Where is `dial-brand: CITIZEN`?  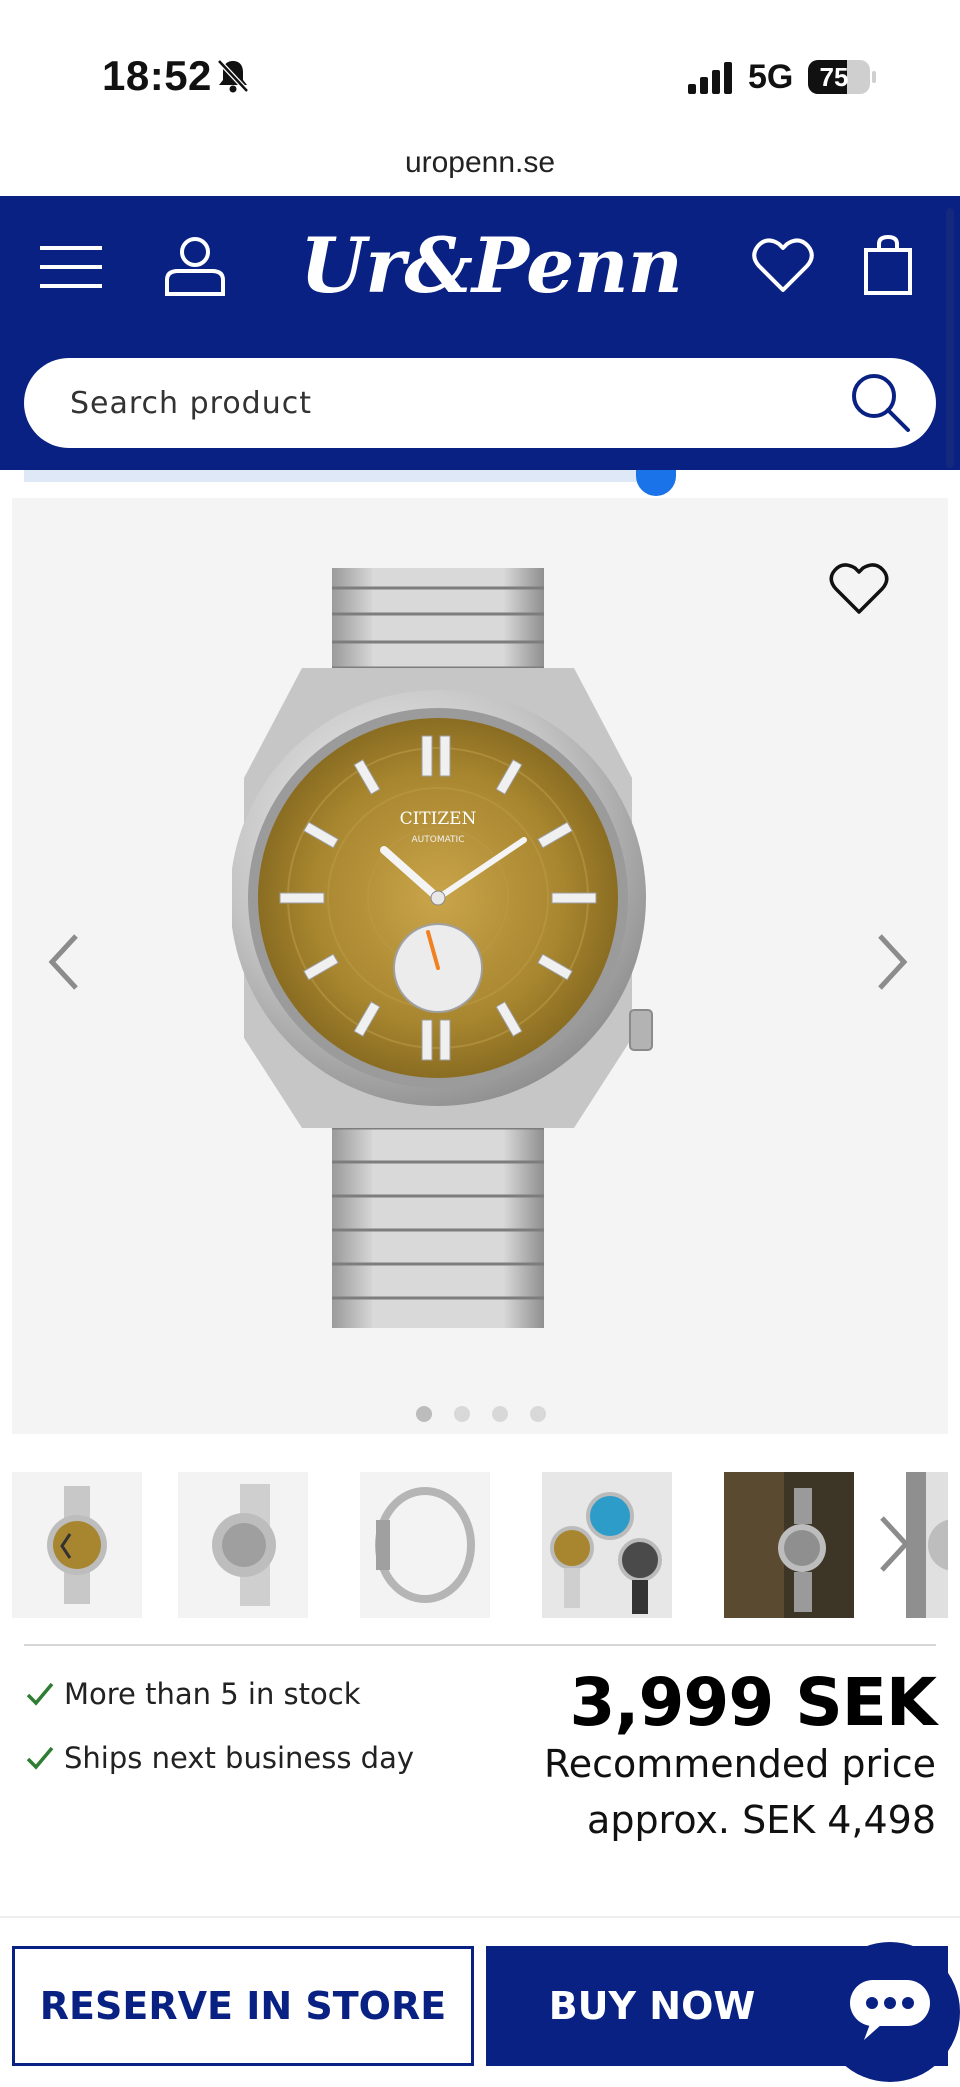
dial-brand: CITIZEN is located at coordinates (438, 819).